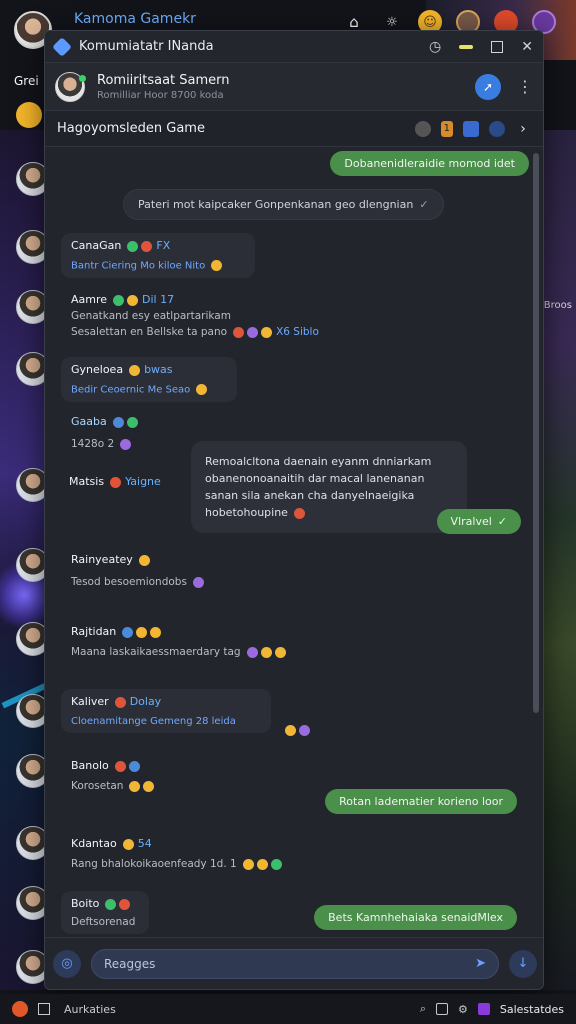 The image size is (576, 1024). I want to click on edit-icon, so click(471, 128).